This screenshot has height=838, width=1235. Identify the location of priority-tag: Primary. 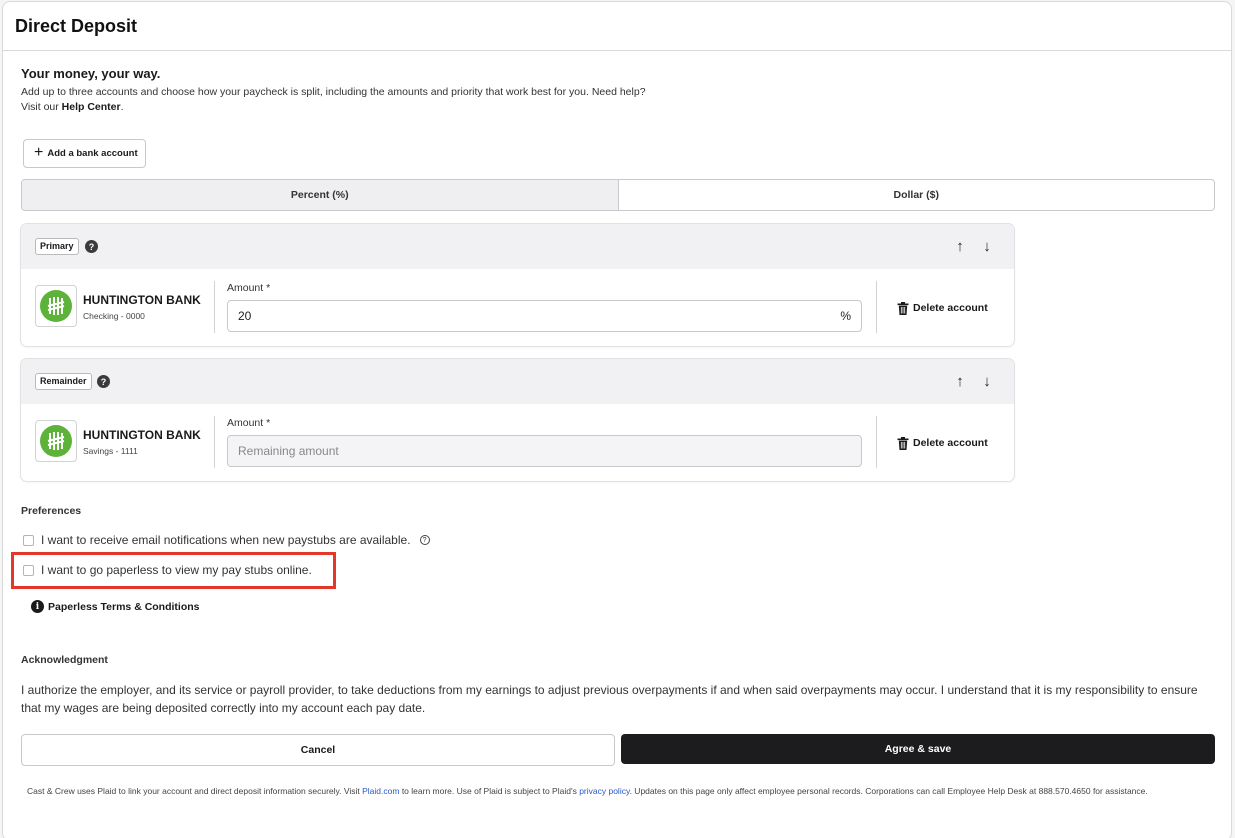
(57, 246).